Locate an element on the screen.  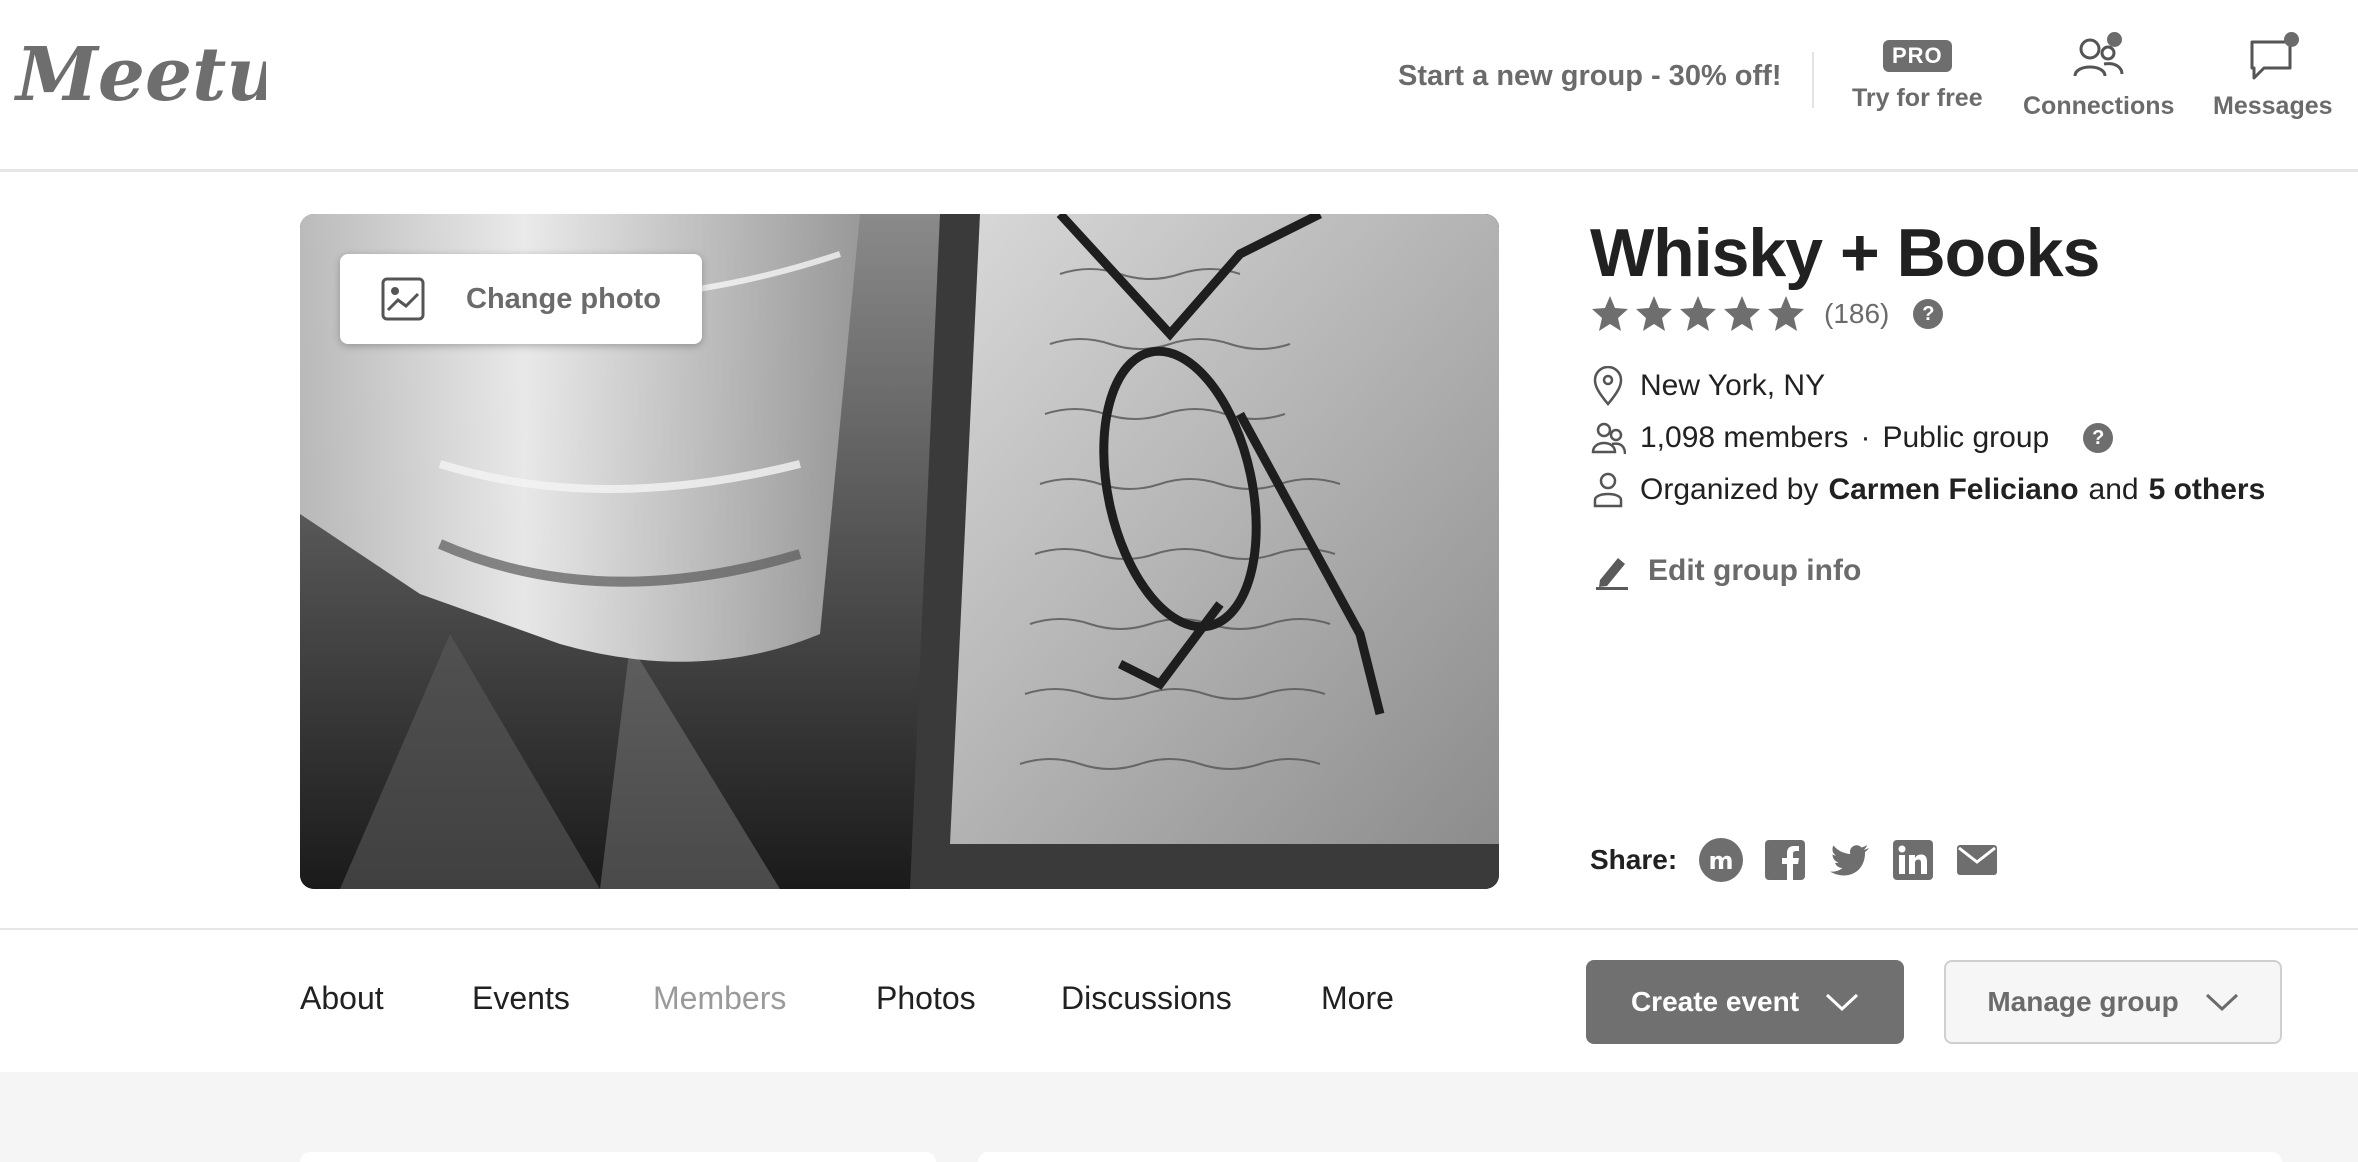
group-rating: (186) ? is located at coordinates (1767, 314).